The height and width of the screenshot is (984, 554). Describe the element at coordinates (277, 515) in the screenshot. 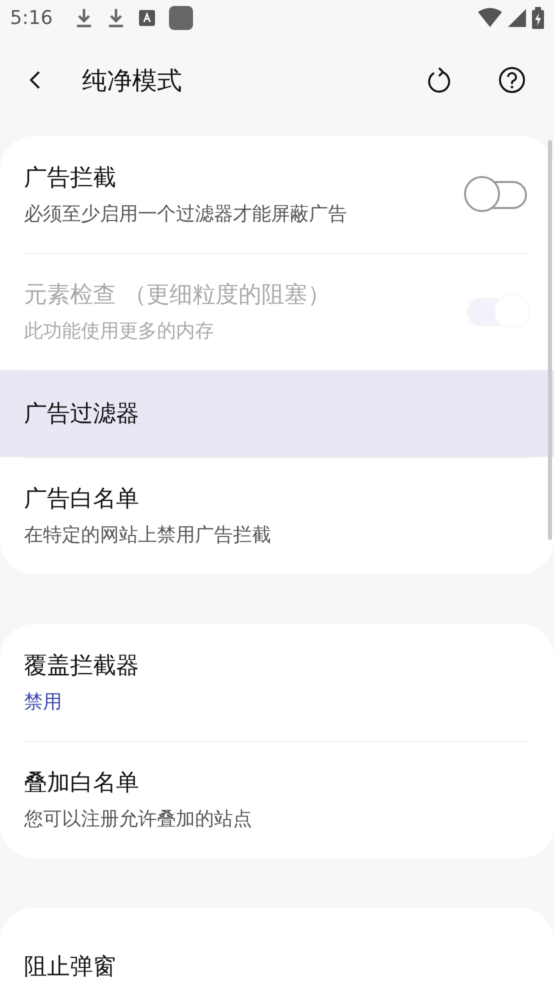

I see `settings-item: 广告白名单 在特定的网站上禁用广告拦截` at that location.